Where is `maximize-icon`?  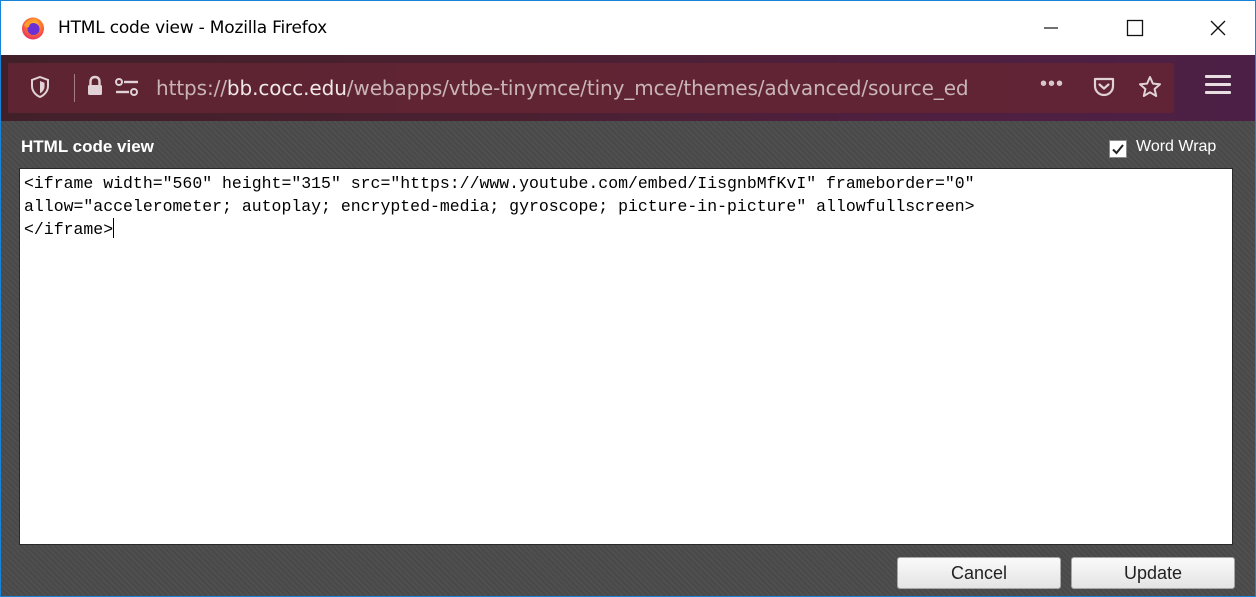 maximize-icon is located at coordinates (1135, 28).